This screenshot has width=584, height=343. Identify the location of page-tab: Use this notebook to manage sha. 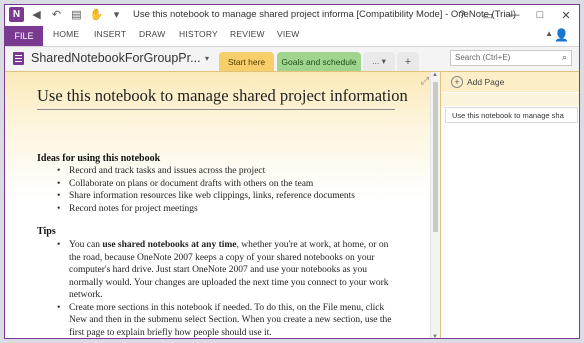
(511, 115).